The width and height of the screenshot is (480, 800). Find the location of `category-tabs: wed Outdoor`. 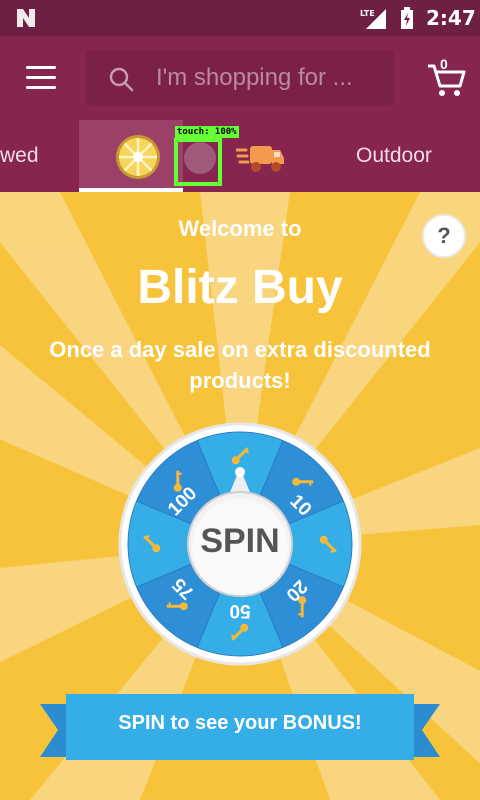

category-tabs: wed Outdoor is located at coordinates (240, 156).